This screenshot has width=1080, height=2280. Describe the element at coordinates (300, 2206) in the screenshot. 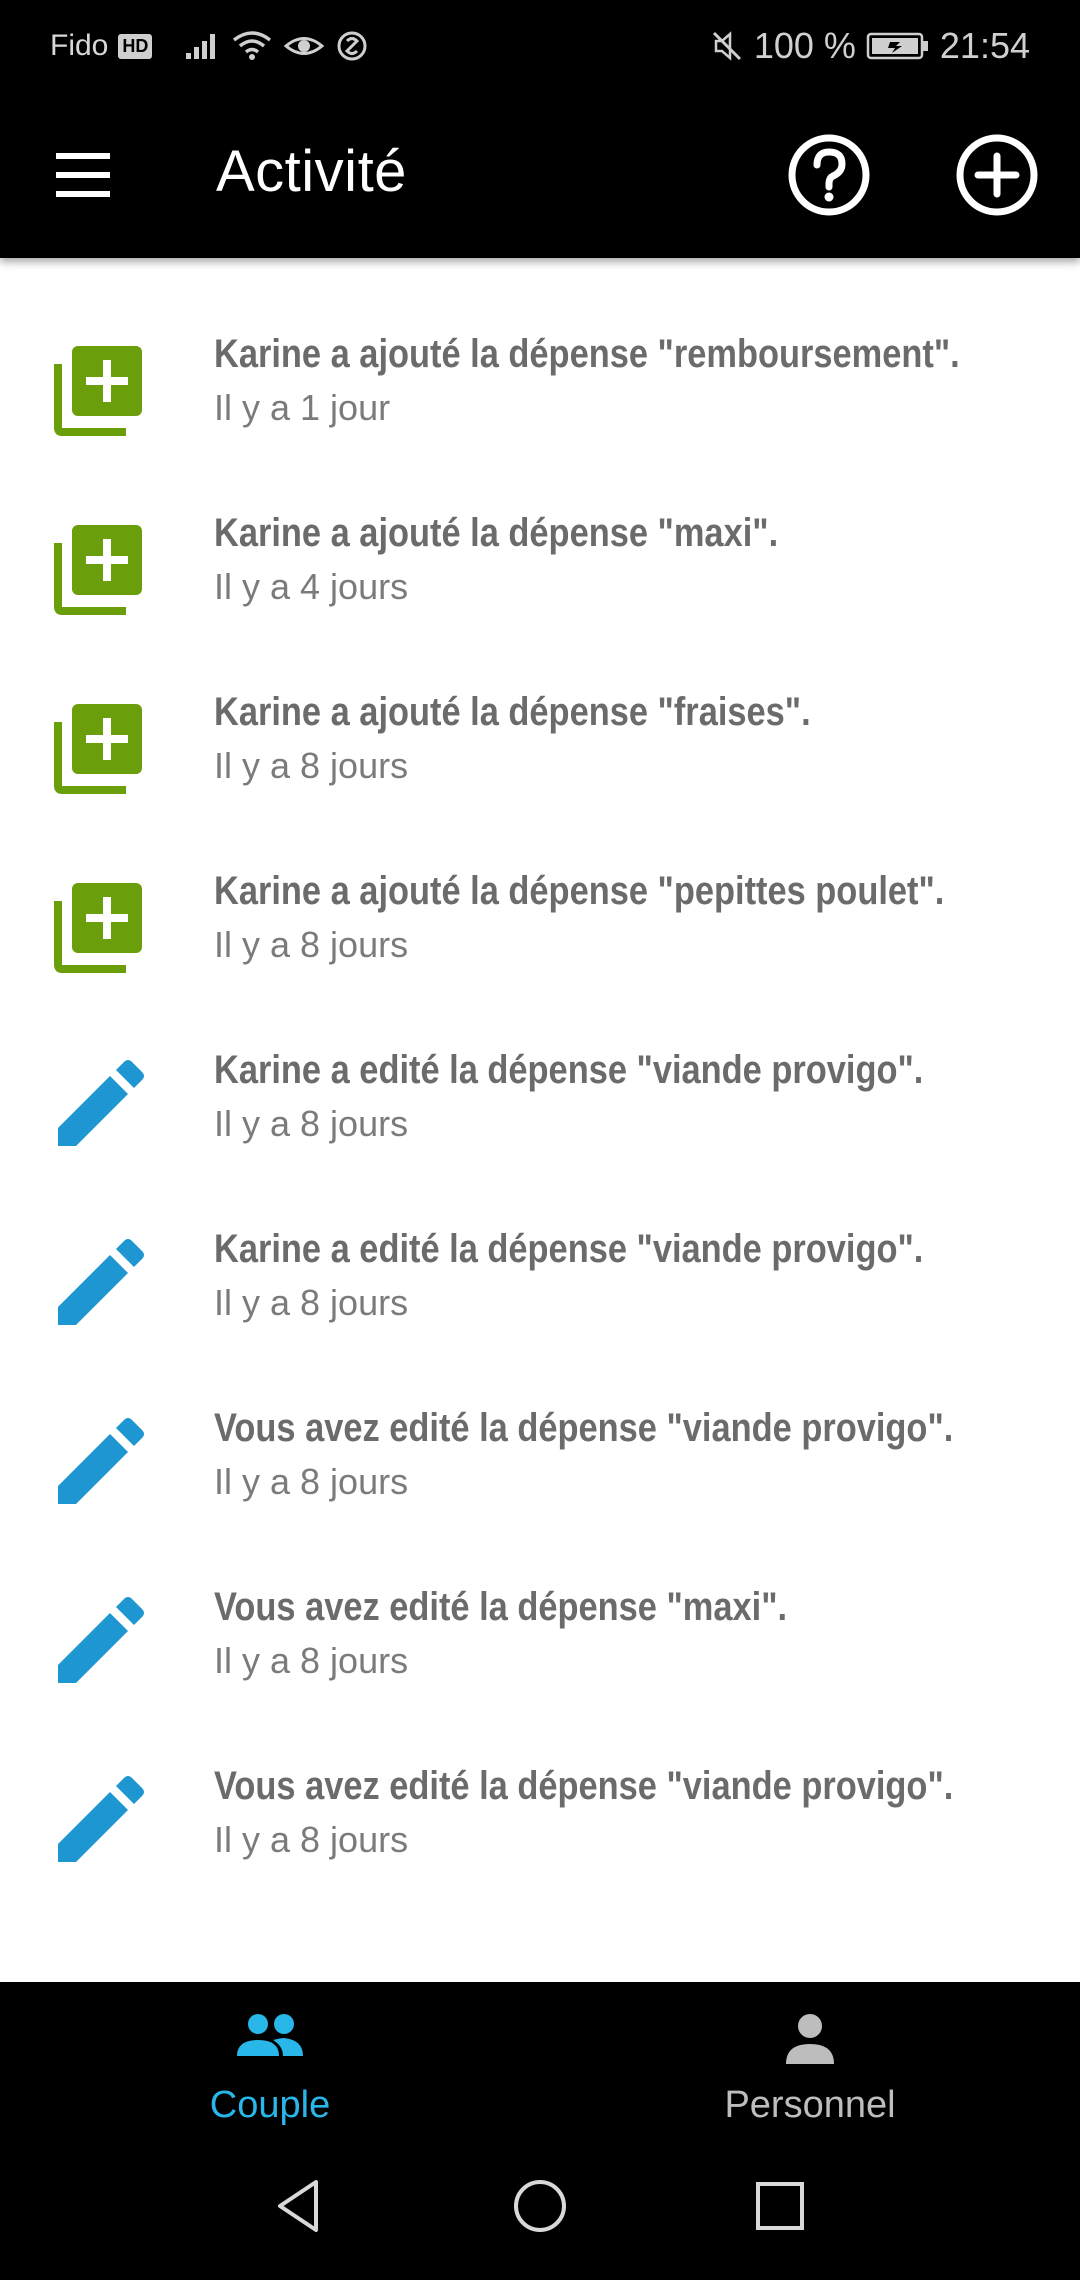

I see `back-icon` at that location.